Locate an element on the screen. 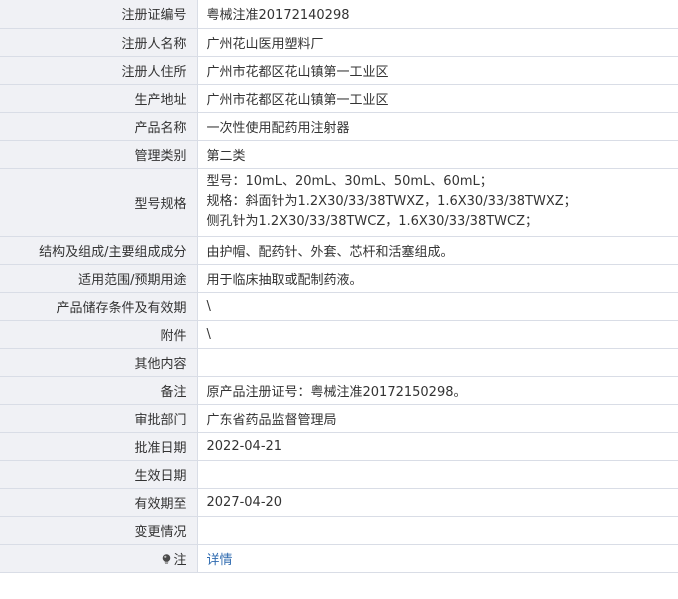  label-approval-department: 审批部门 is located at coordinates (99, 418).